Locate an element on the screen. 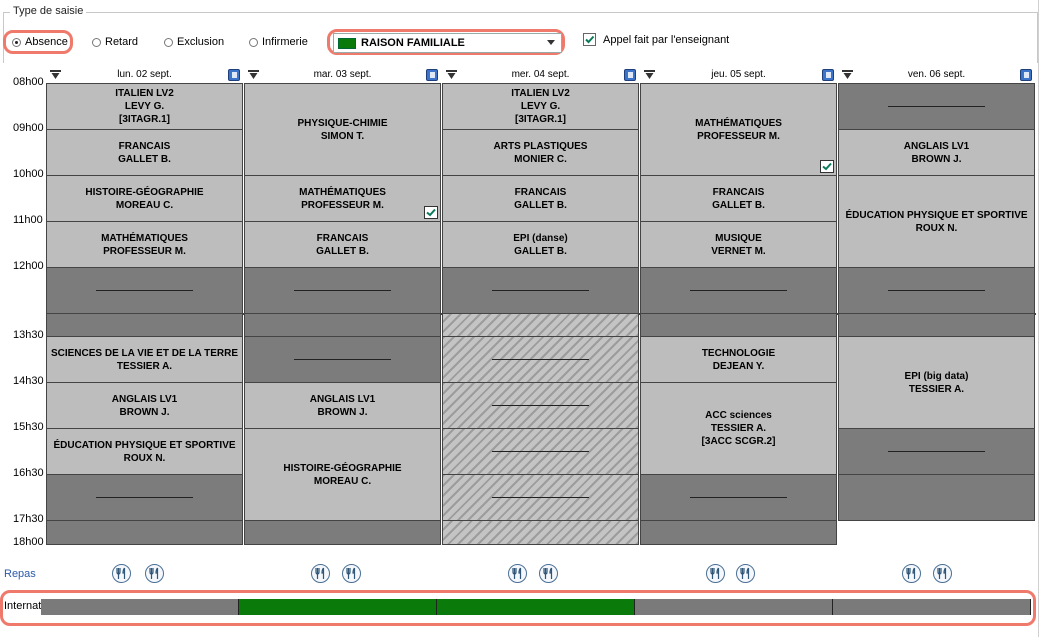  course-text: VERNET M. is located at coordinates (738, 251).